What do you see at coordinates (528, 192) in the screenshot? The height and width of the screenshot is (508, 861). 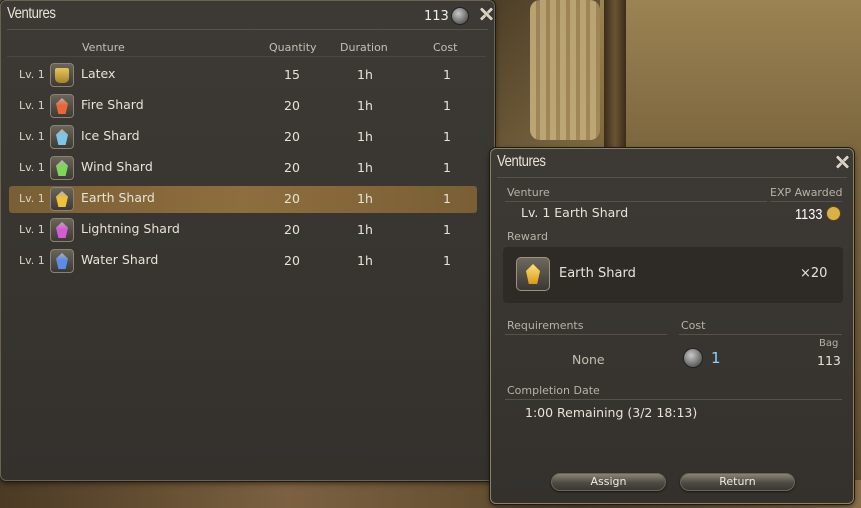 I see `venture-label: Venture` at bounding box center [528, 192].